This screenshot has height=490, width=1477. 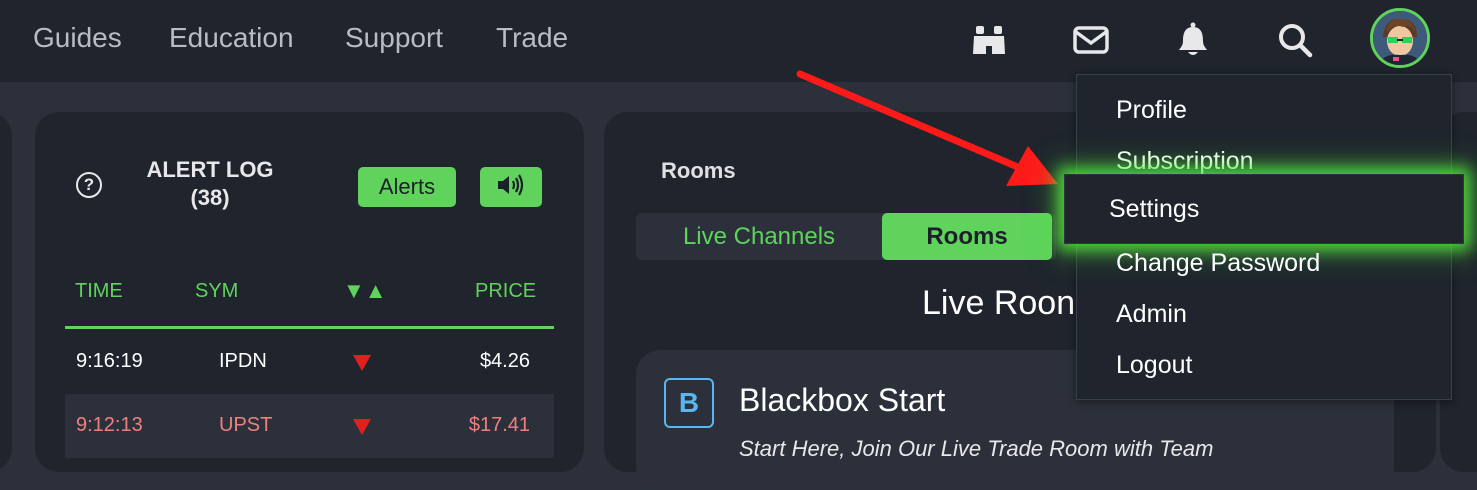 What do you see at coordinates (1154, 209) in the screenshot?
I see `menu-item-settings-label: Settings` at bounding box center [1154, 209].